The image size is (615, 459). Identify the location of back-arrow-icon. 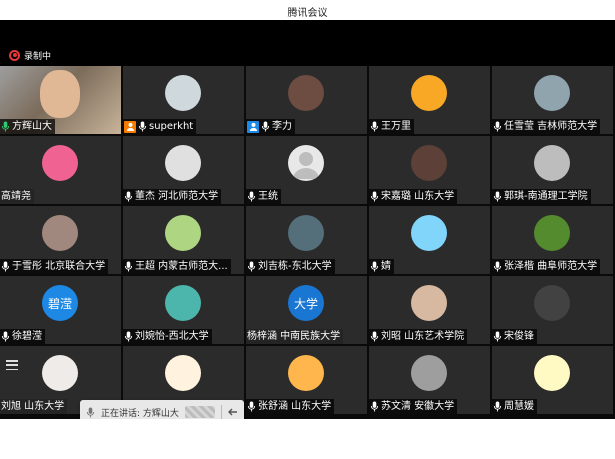
(232, 412).